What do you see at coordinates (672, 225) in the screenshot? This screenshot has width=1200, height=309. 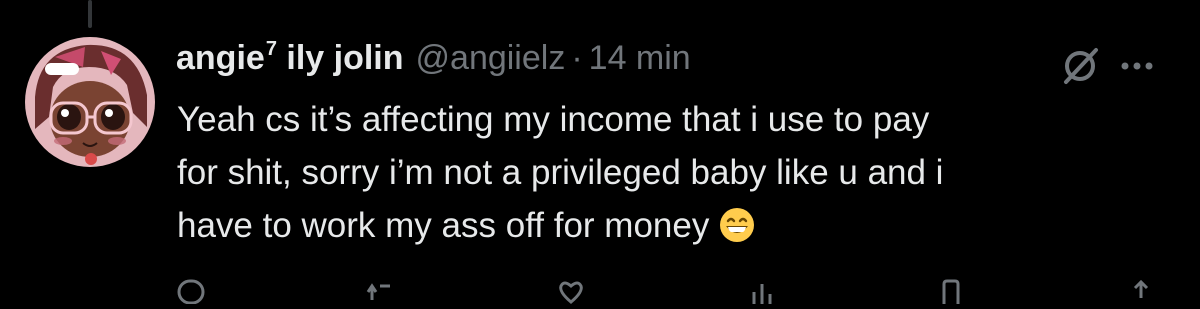 I see `tweet-text-line-last: have to work my ass off for money` at bounding box center [672, 225].